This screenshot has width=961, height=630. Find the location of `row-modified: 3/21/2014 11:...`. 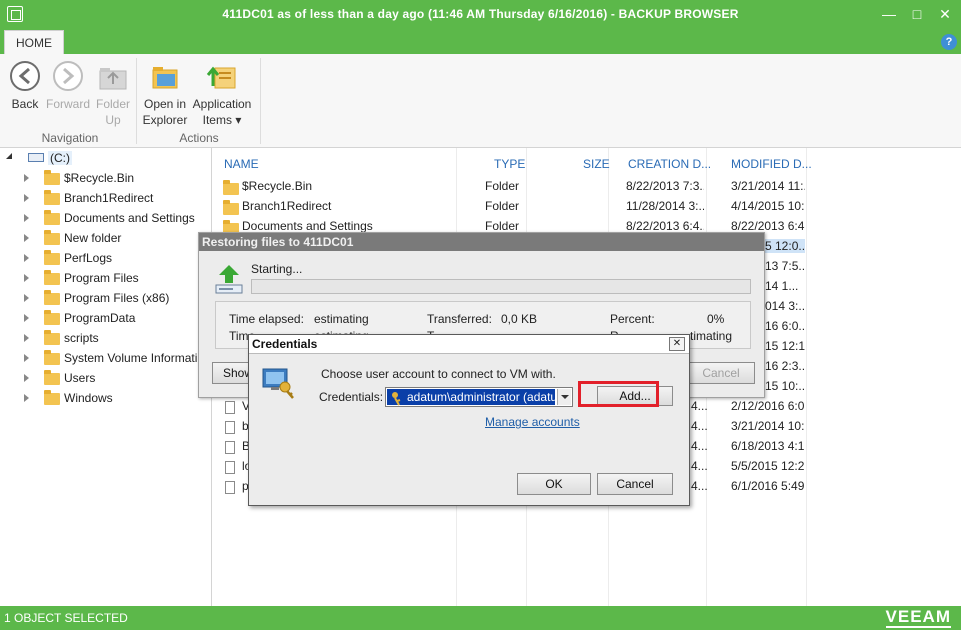

row-modified: 3/21/2014 11:... is located at coordinates (768, 186).